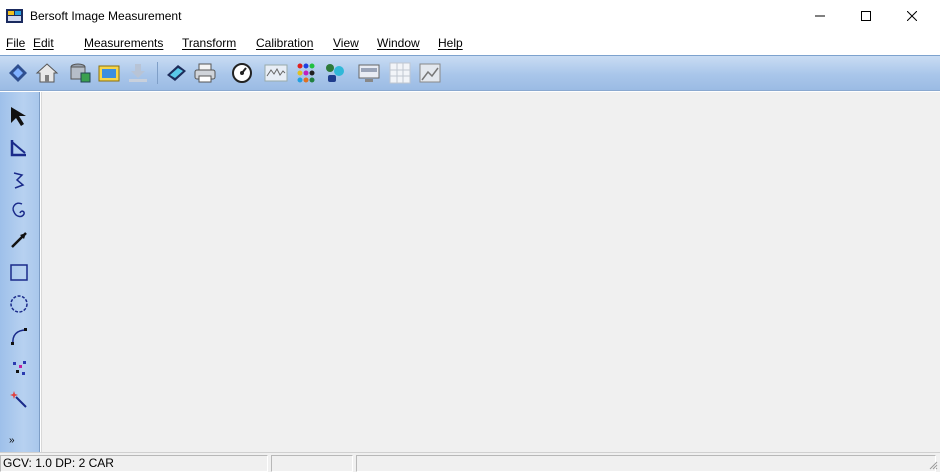  I want to click on select-arrow-icon, so click(18, 116).